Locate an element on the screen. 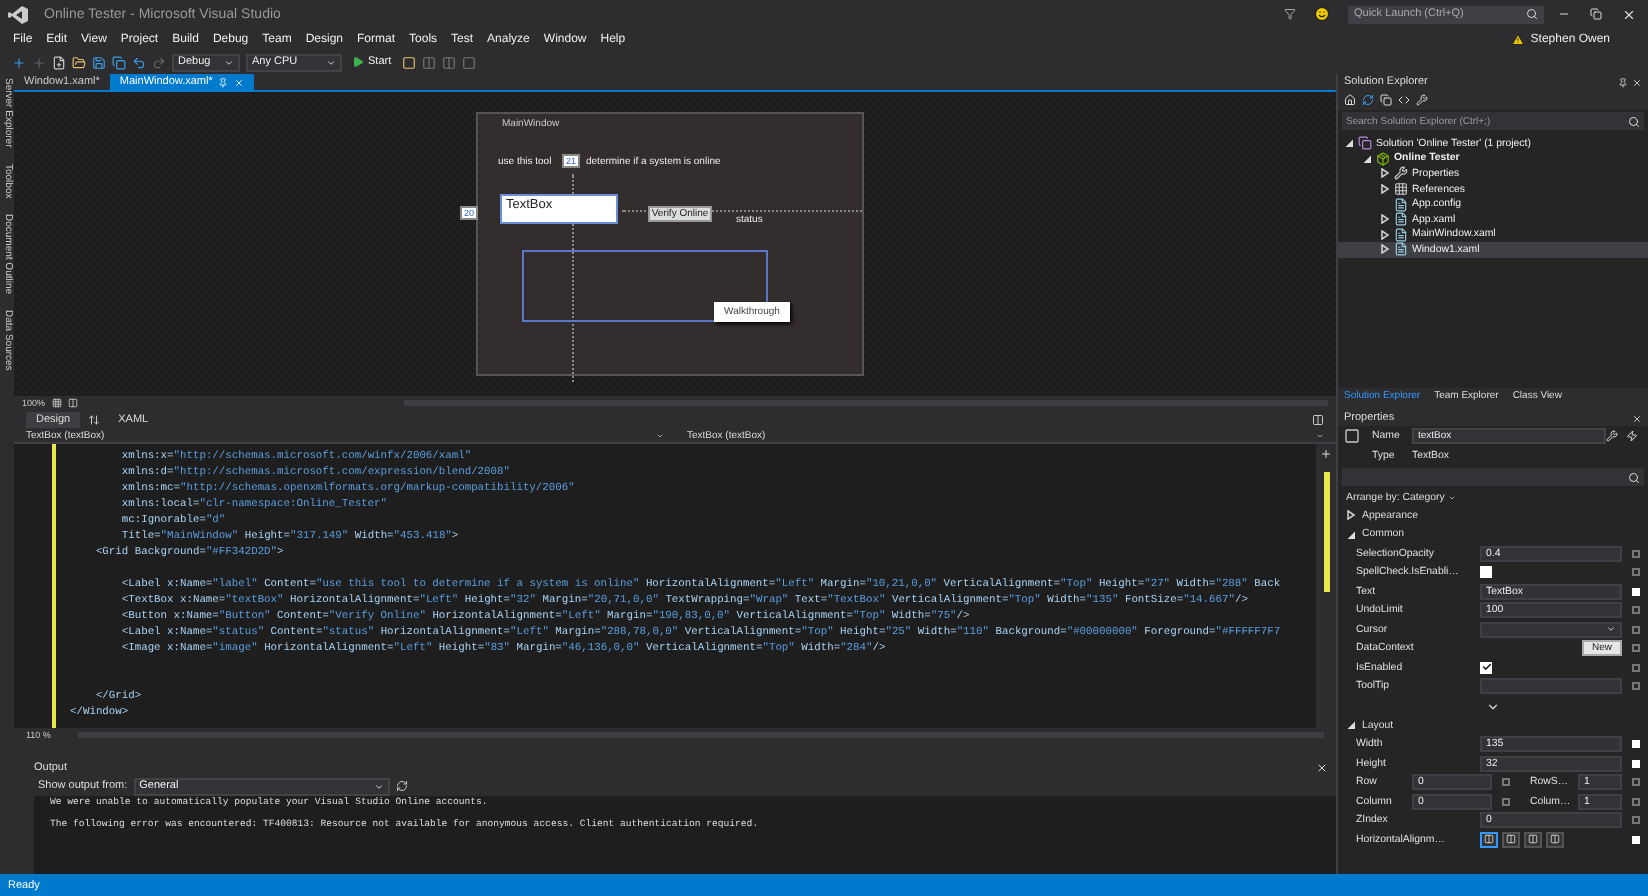 This screenshot has height=896, width=1648. scrollbar is located at coordinates (1326, 532).